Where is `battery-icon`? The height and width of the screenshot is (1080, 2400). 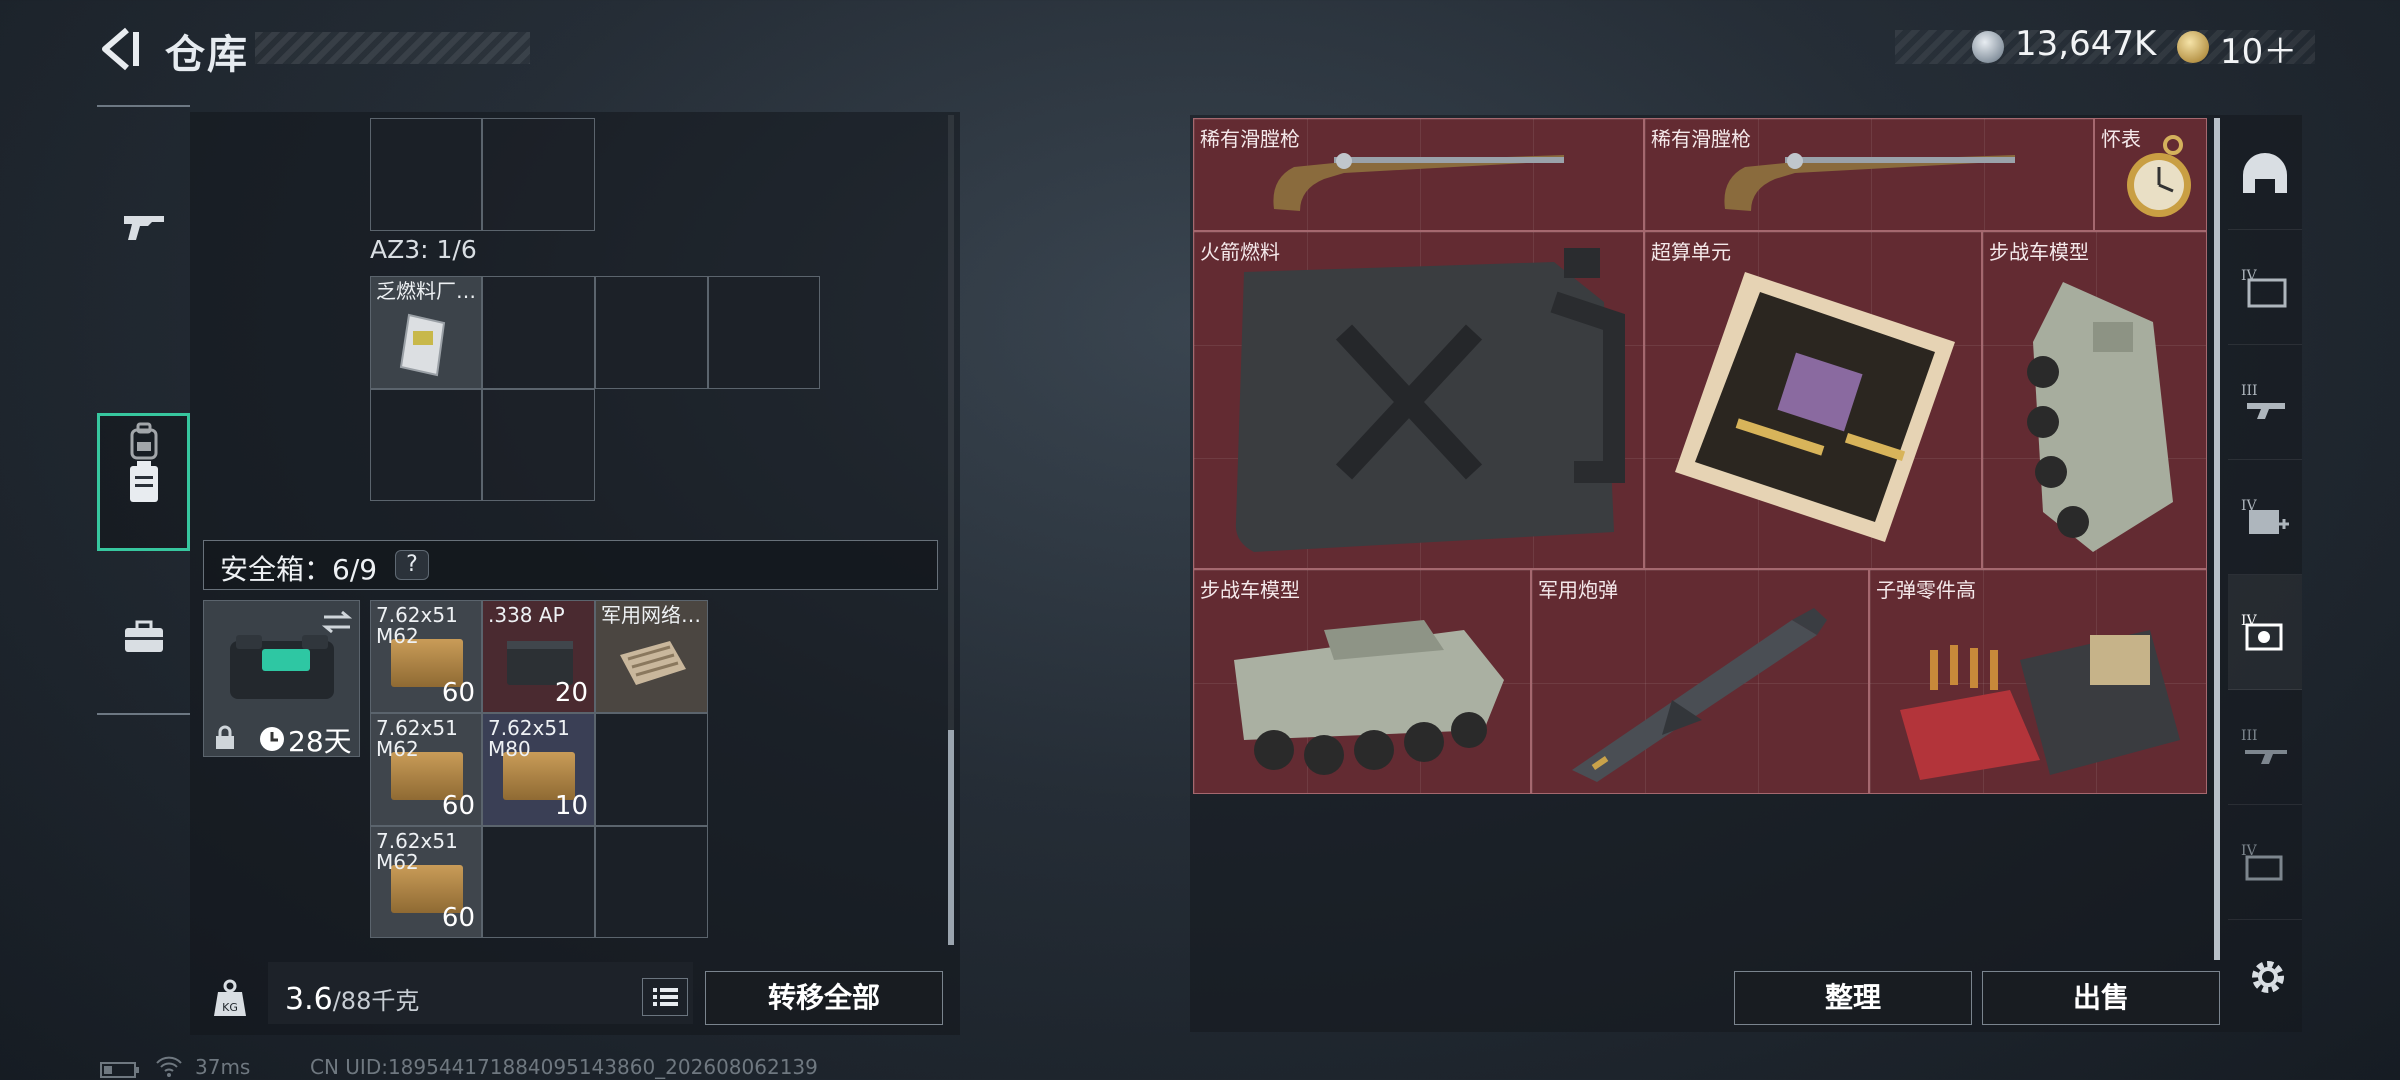
battery-icon is located at coordinates (120, 1070).